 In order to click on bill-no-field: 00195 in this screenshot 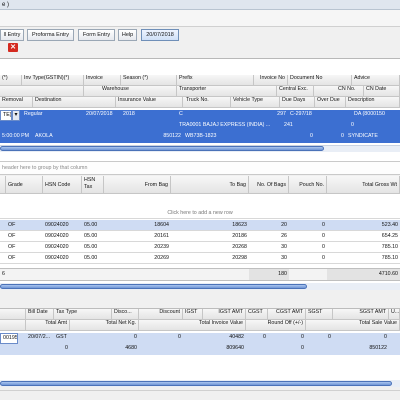, I will do `click(9, 338)`.